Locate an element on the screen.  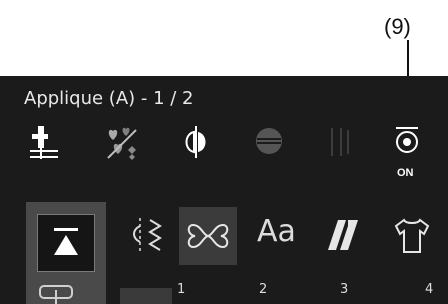
letters-tab: Aa is located at coordinates (276, 231).